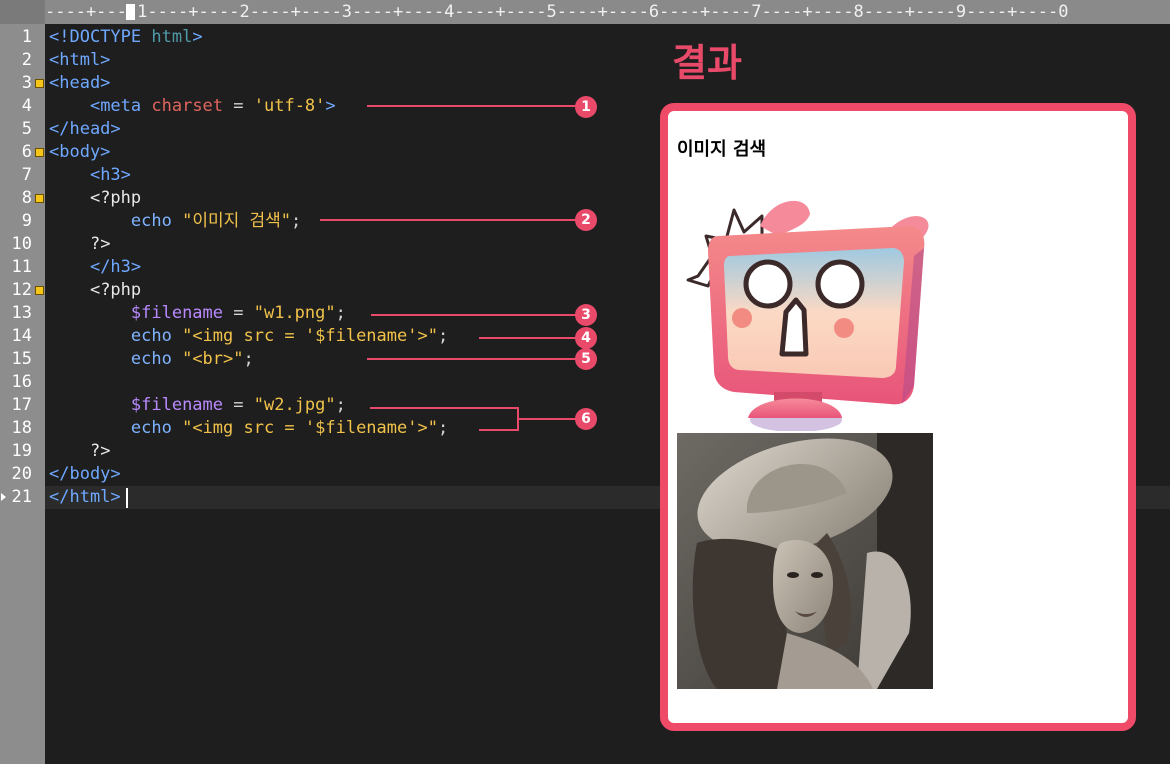  What do you see at coordinates (79, 152) in the screenshot?
I see `code-line-6: <body>` at bounding box center [79, 152].